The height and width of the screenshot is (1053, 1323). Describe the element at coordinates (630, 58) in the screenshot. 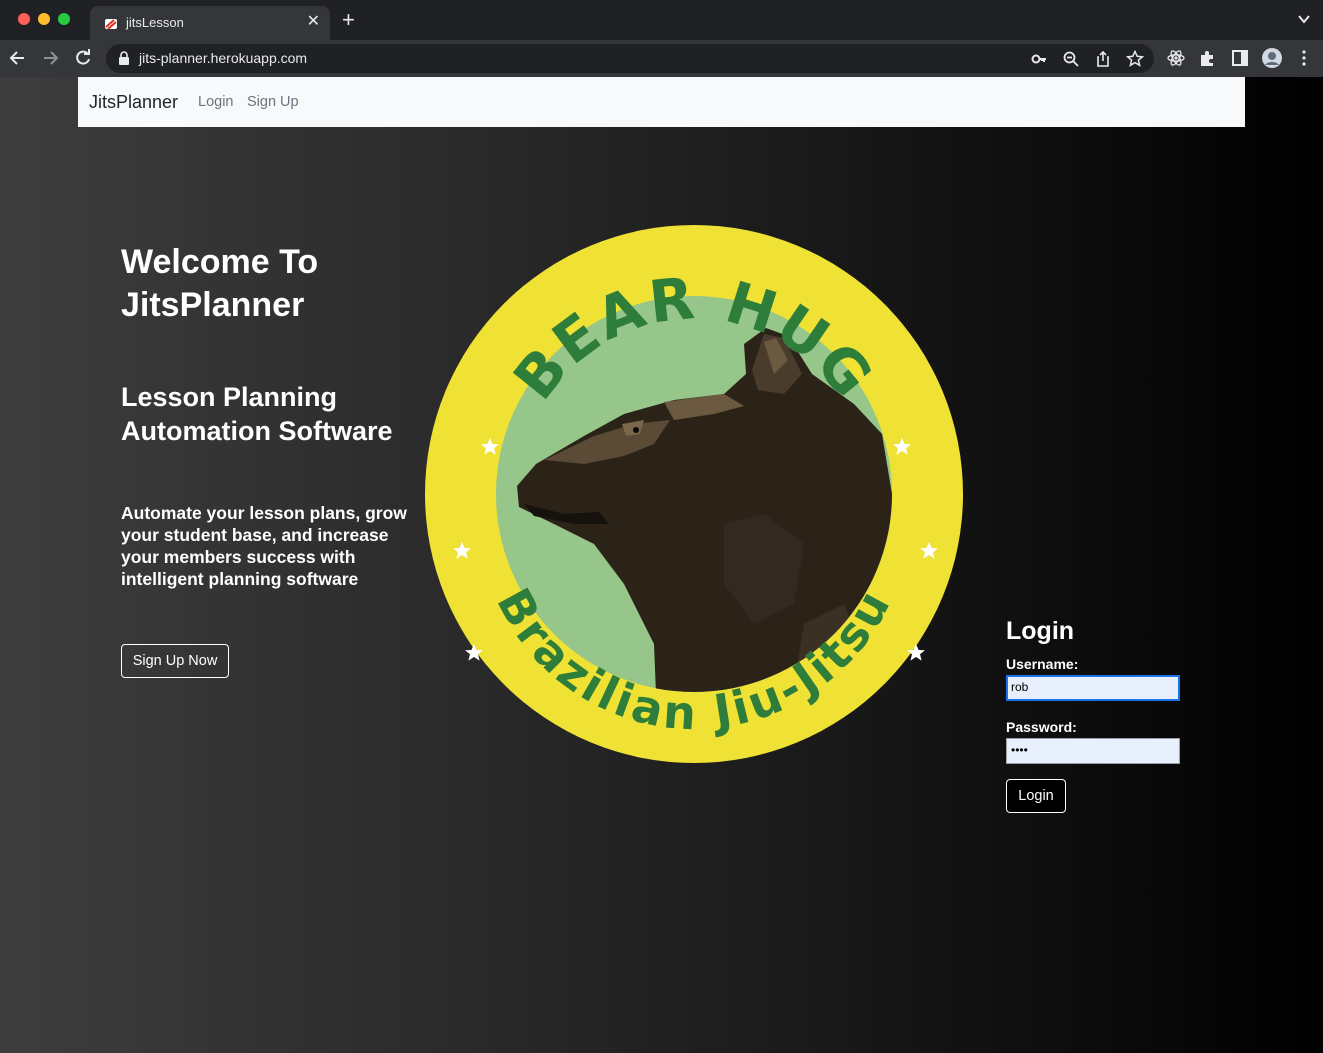

I see `address-bar: jits-planner.herokuapp.com` at that location.